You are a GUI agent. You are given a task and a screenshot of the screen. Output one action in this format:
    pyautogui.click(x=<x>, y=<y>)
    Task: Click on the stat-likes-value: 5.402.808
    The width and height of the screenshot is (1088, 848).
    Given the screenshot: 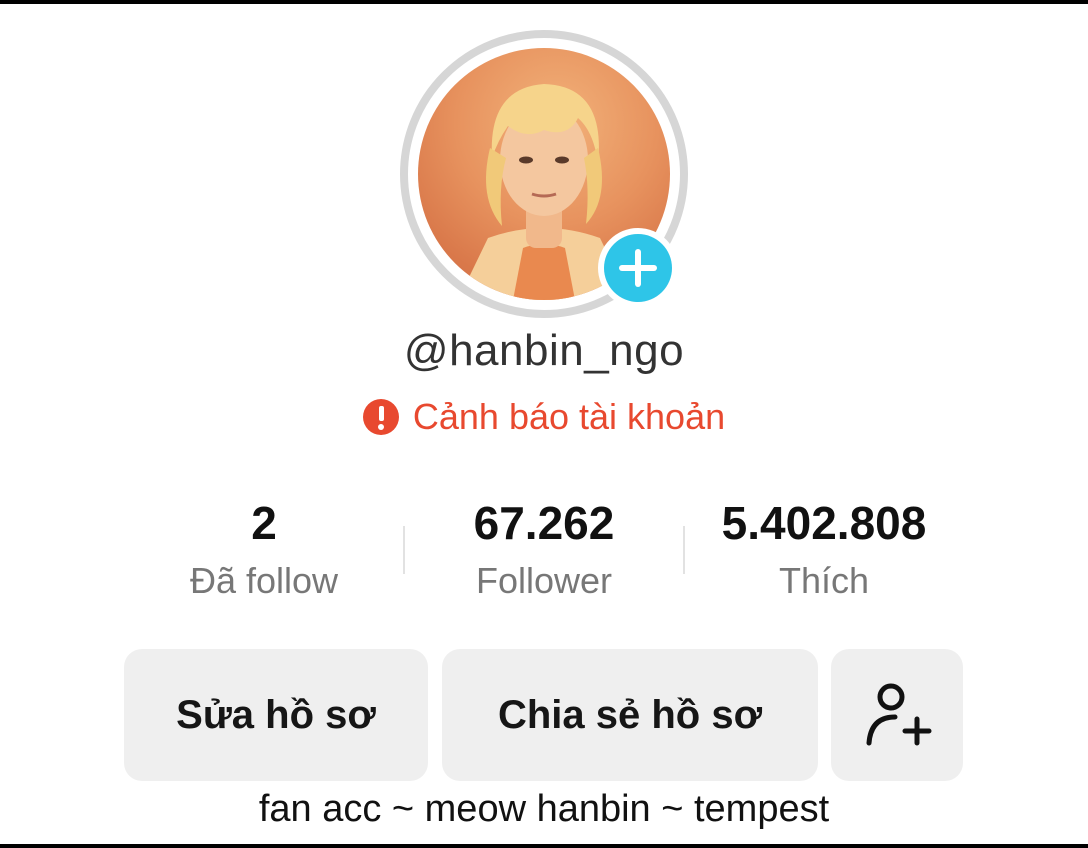 What is the action you would take?
    pyautogui.click(x=824, y=523)
    